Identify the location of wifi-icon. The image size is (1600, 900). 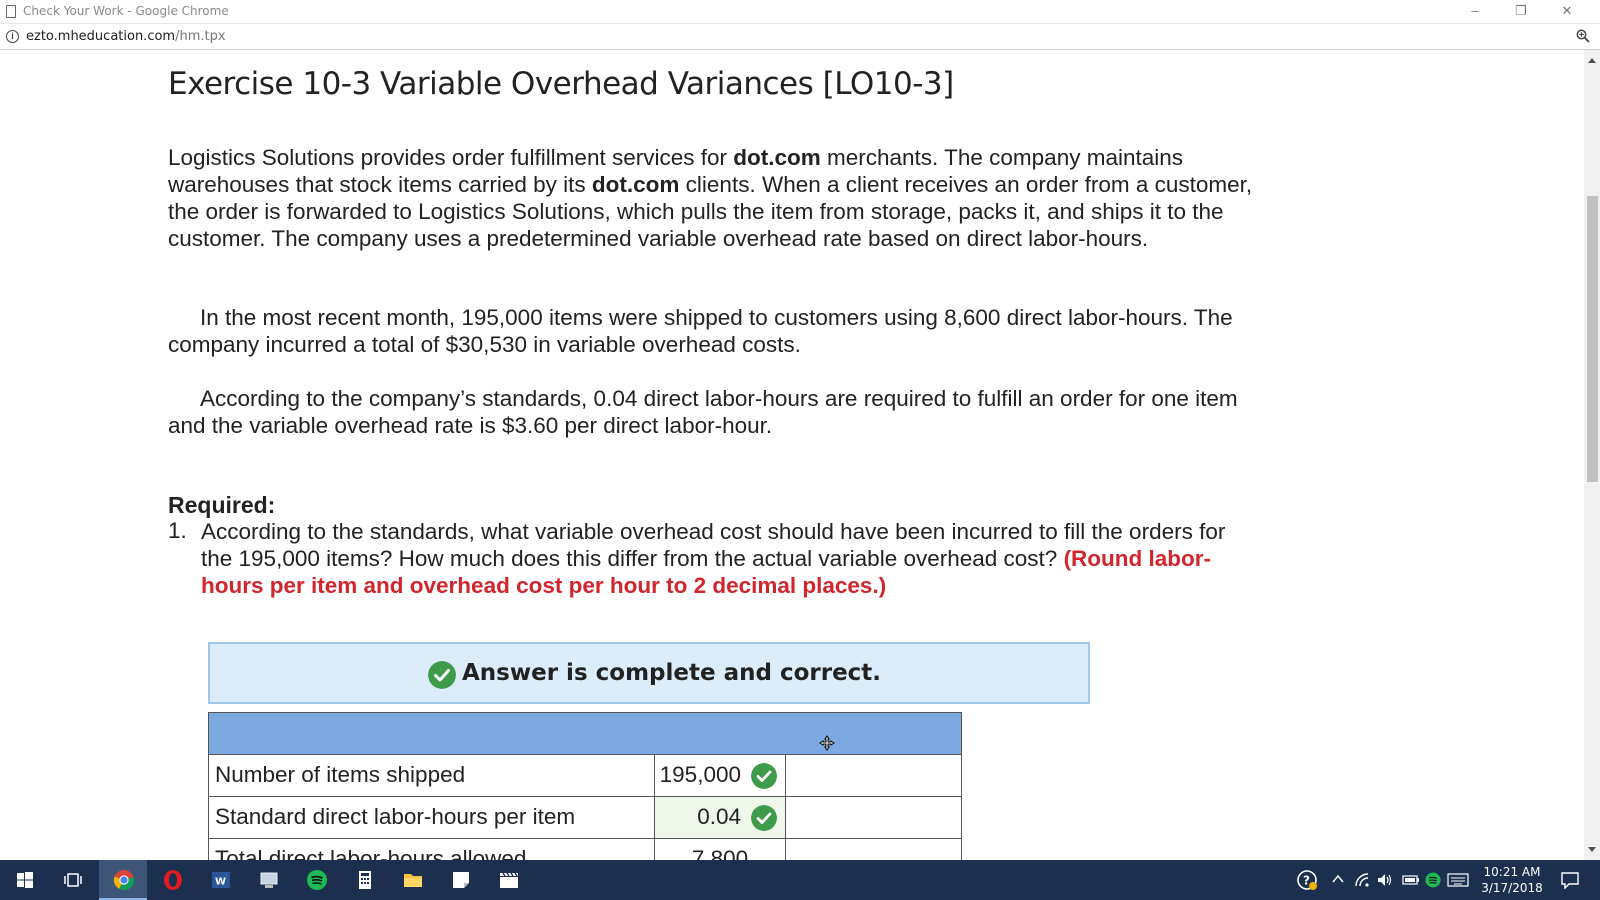
(1362, 880).